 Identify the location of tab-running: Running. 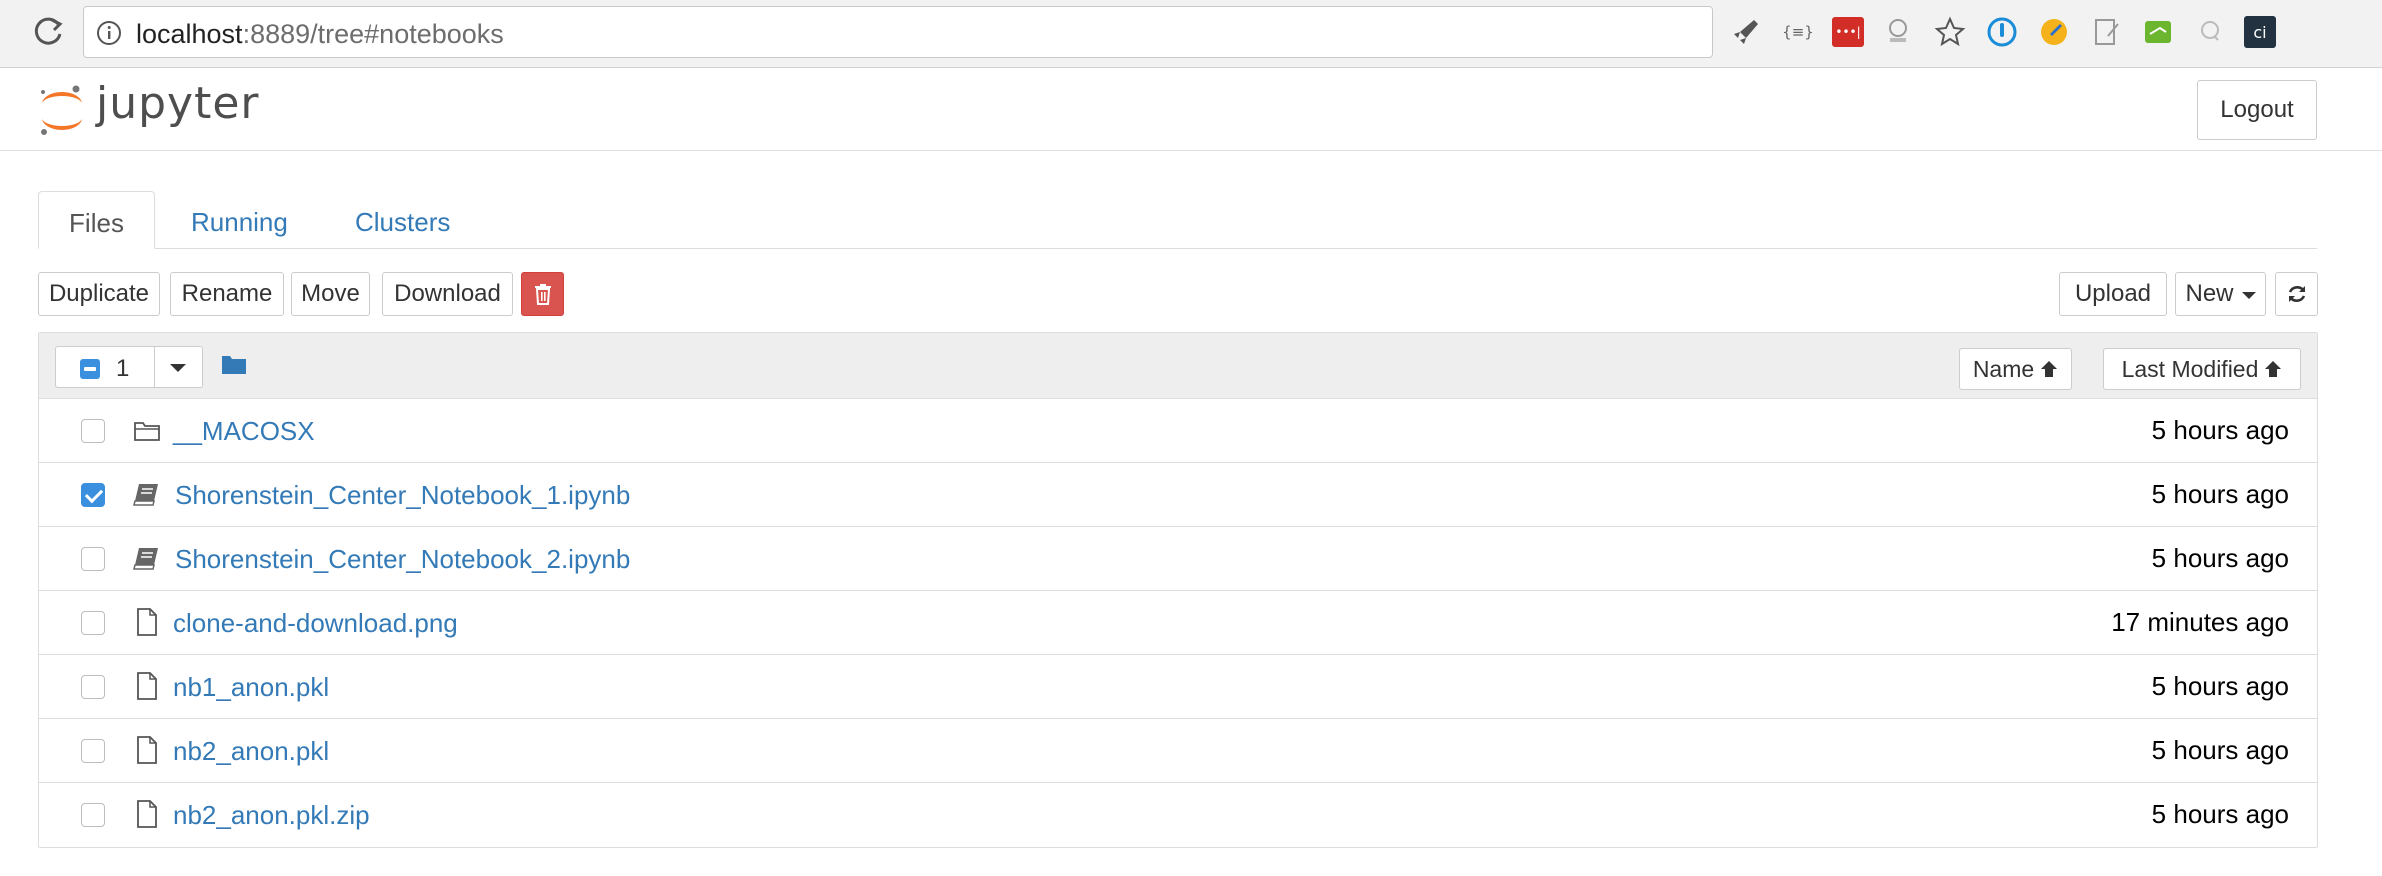
(239, 220).